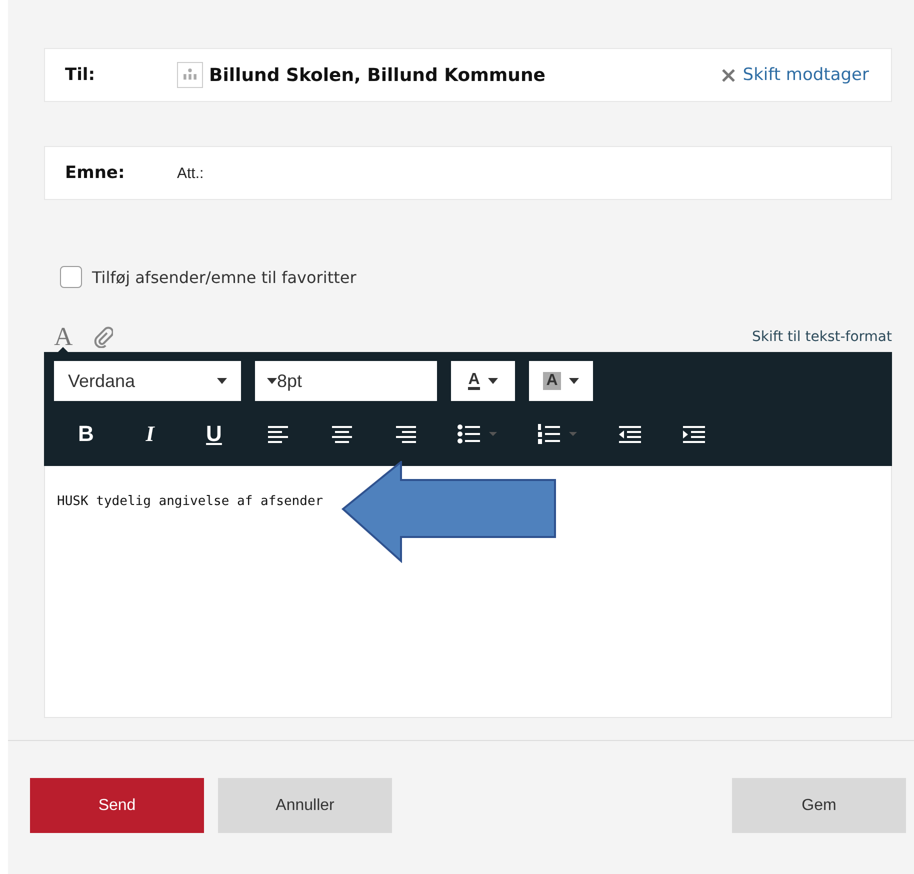  I want to click on format-tab: A, so click(63, 337).